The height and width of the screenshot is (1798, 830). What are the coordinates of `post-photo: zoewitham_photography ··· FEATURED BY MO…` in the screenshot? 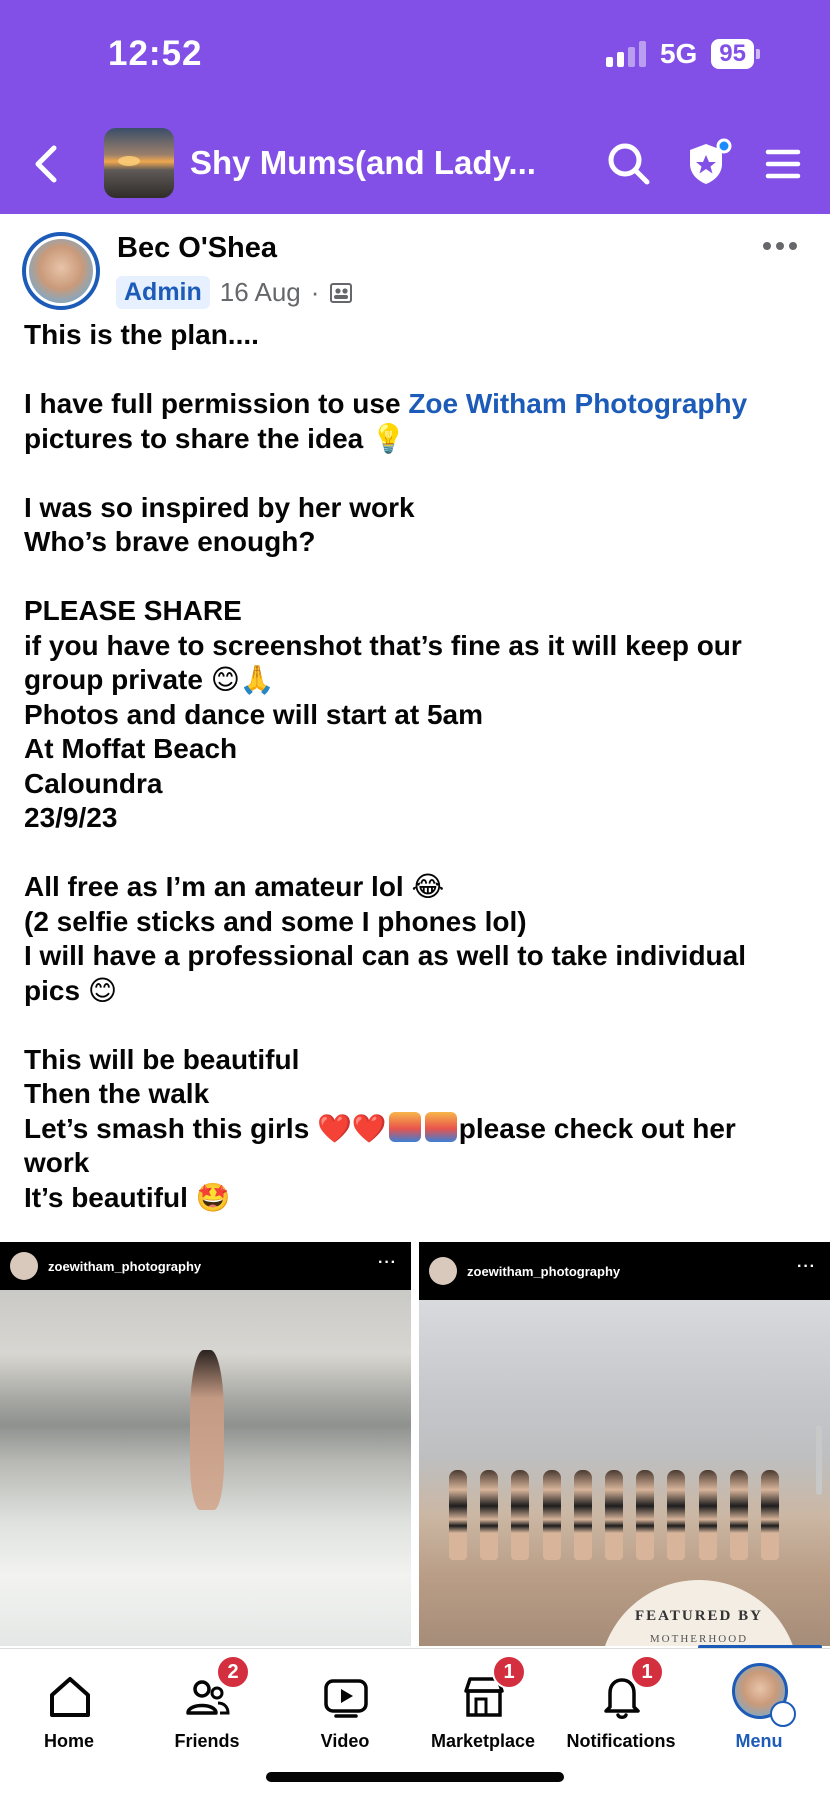 It's located at (624, 1444).